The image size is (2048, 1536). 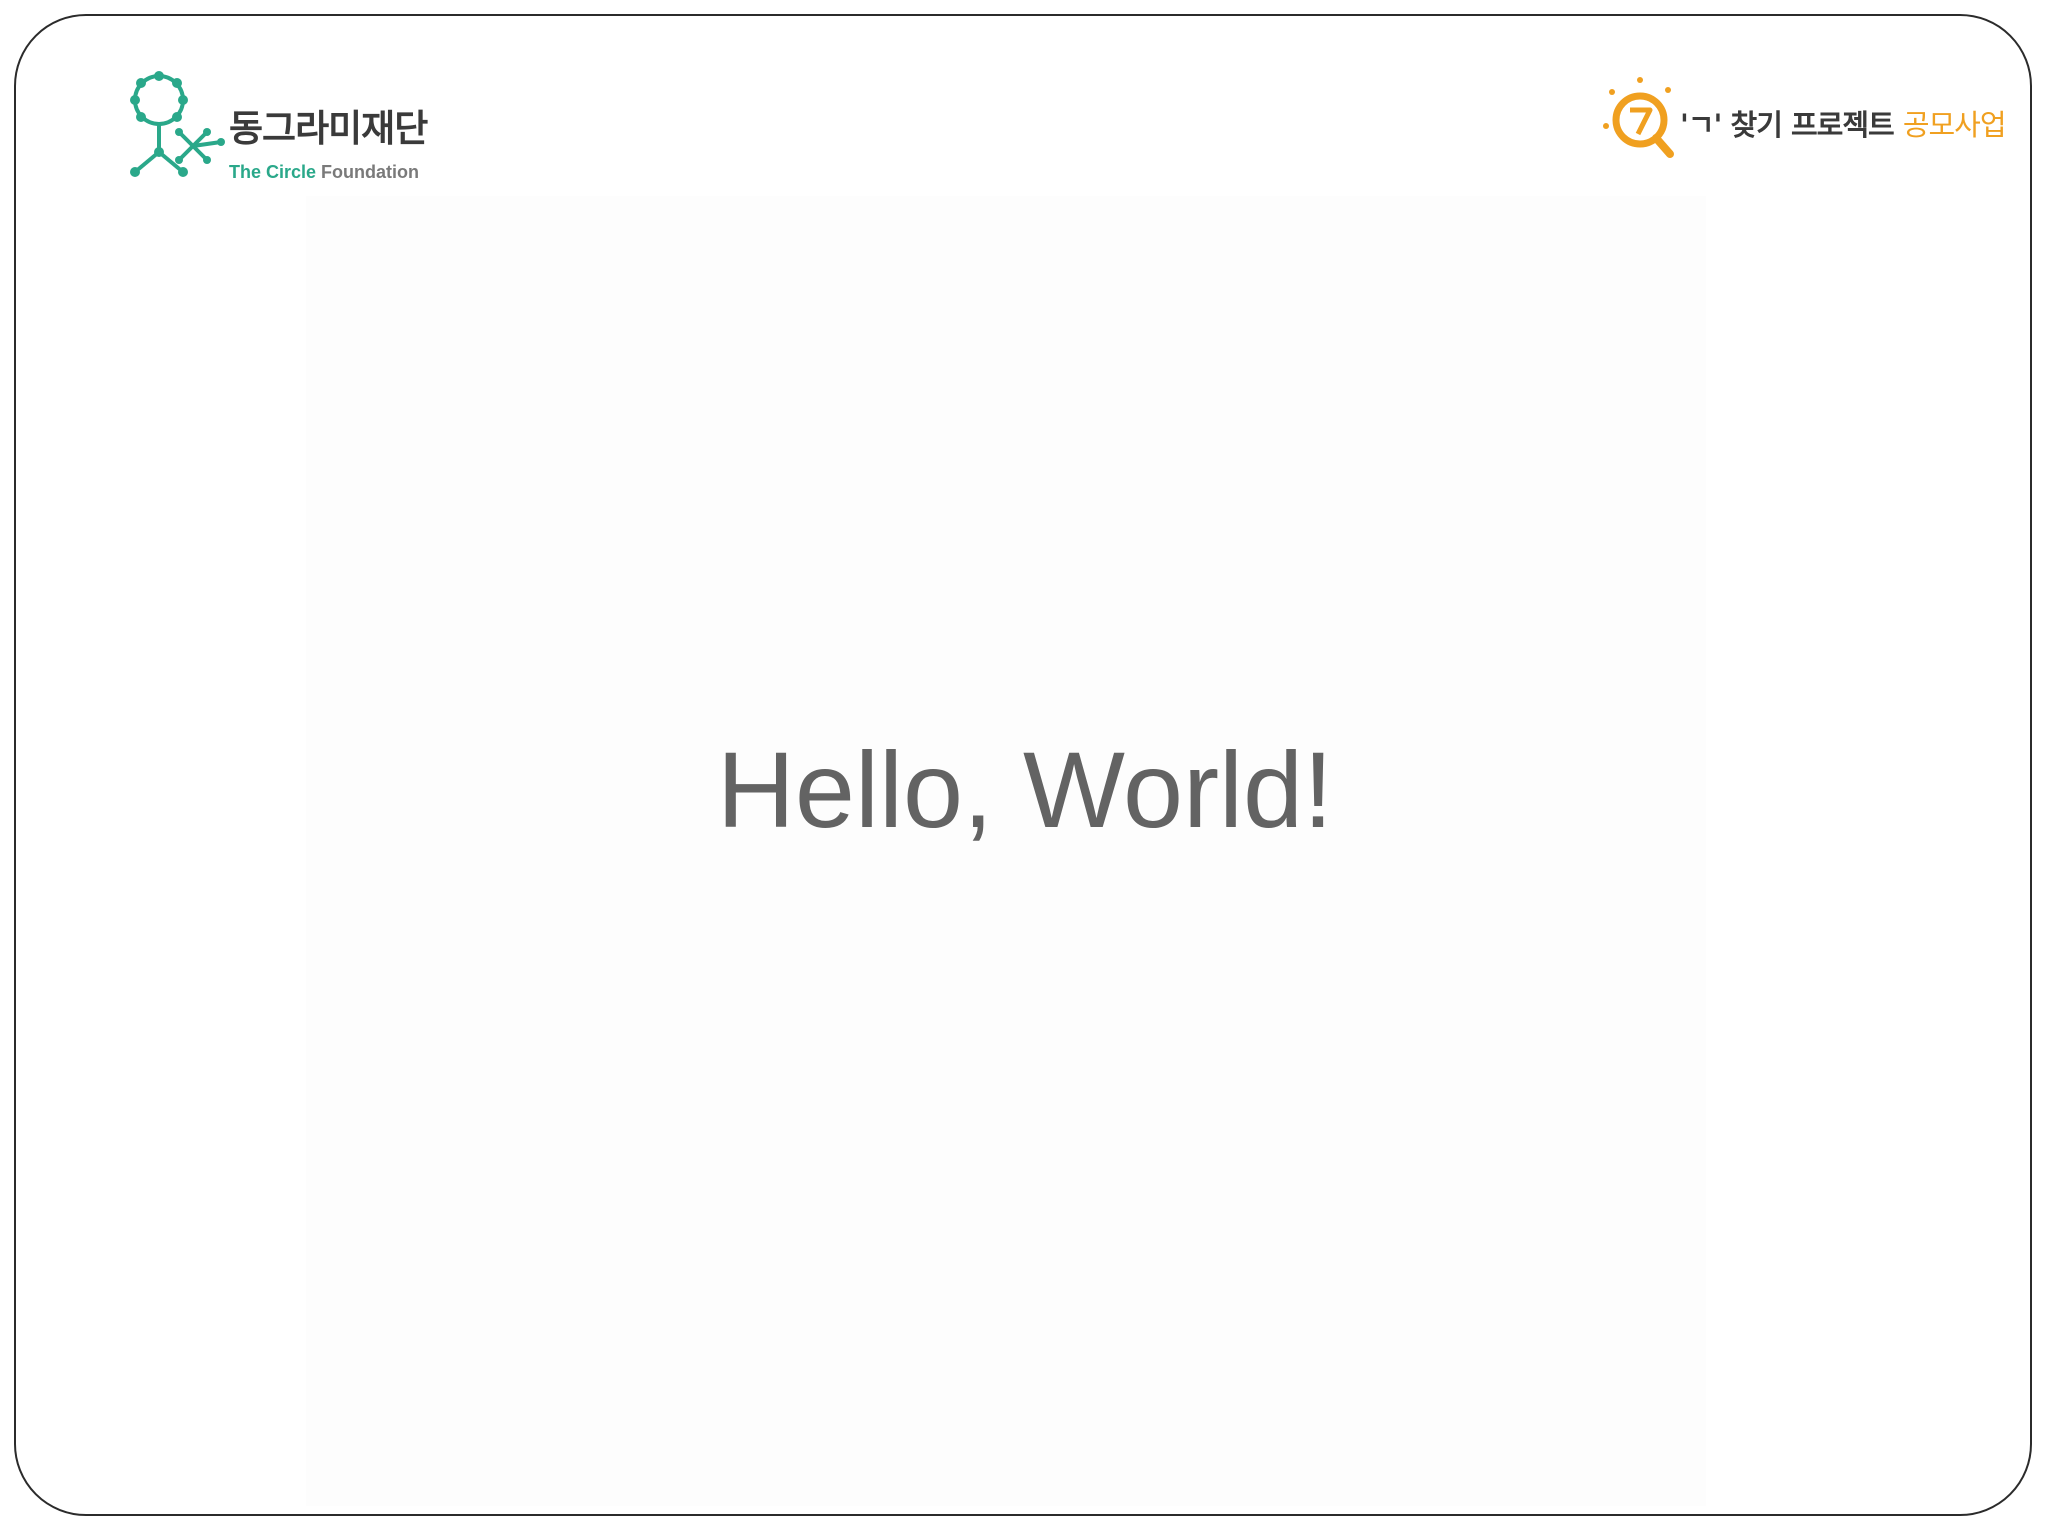 I want to click on project-logo: 'ㄱ' 찾기 프로젝트 공모사업, so click(x=1803, y=124).